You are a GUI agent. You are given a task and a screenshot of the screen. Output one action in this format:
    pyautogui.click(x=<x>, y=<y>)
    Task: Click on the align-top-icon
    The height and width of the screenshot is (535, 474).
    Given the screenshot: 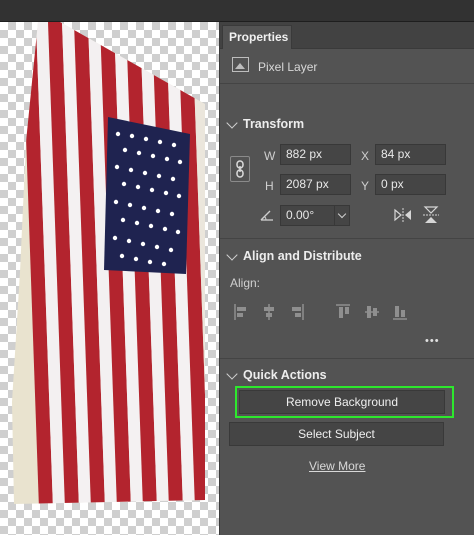 What is the action you would take?
    pyautogui.click(x=343, y=312)
    